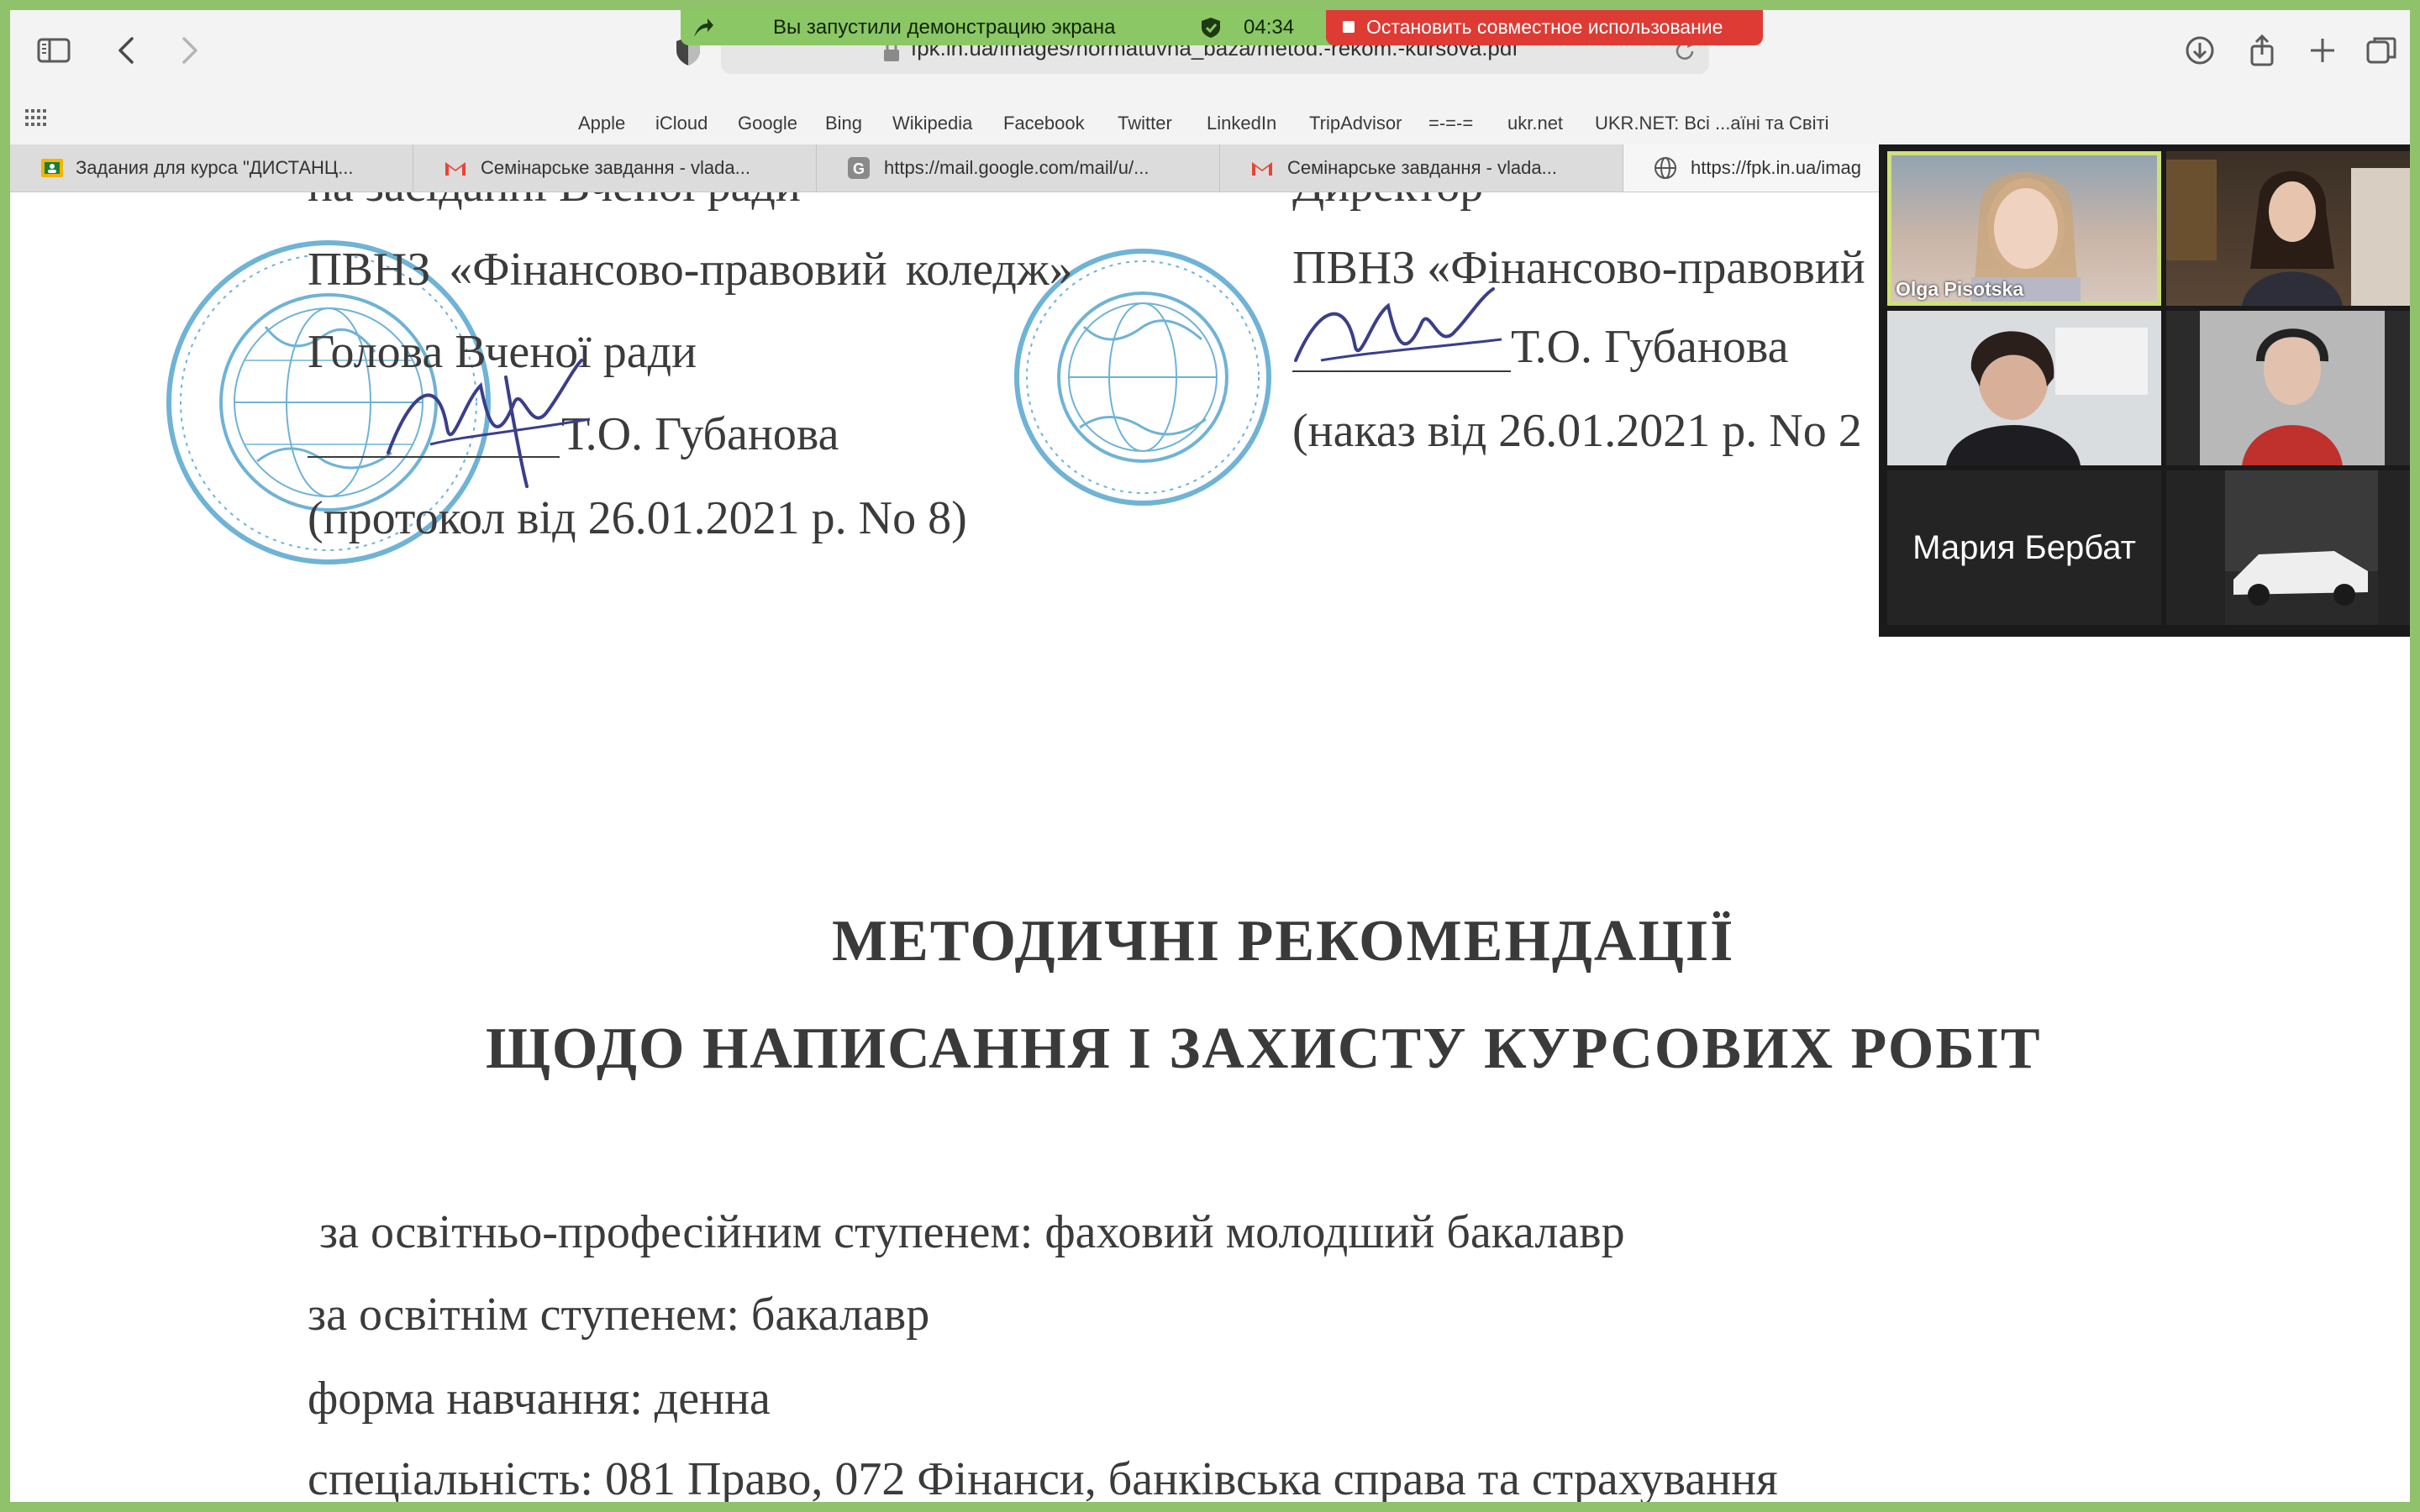 Image resolution: width=2420 pixels, height=1512 pixels. Describe the element at coordinates (52, 168) in the screenshot. I see `classroom-icon` at that location.